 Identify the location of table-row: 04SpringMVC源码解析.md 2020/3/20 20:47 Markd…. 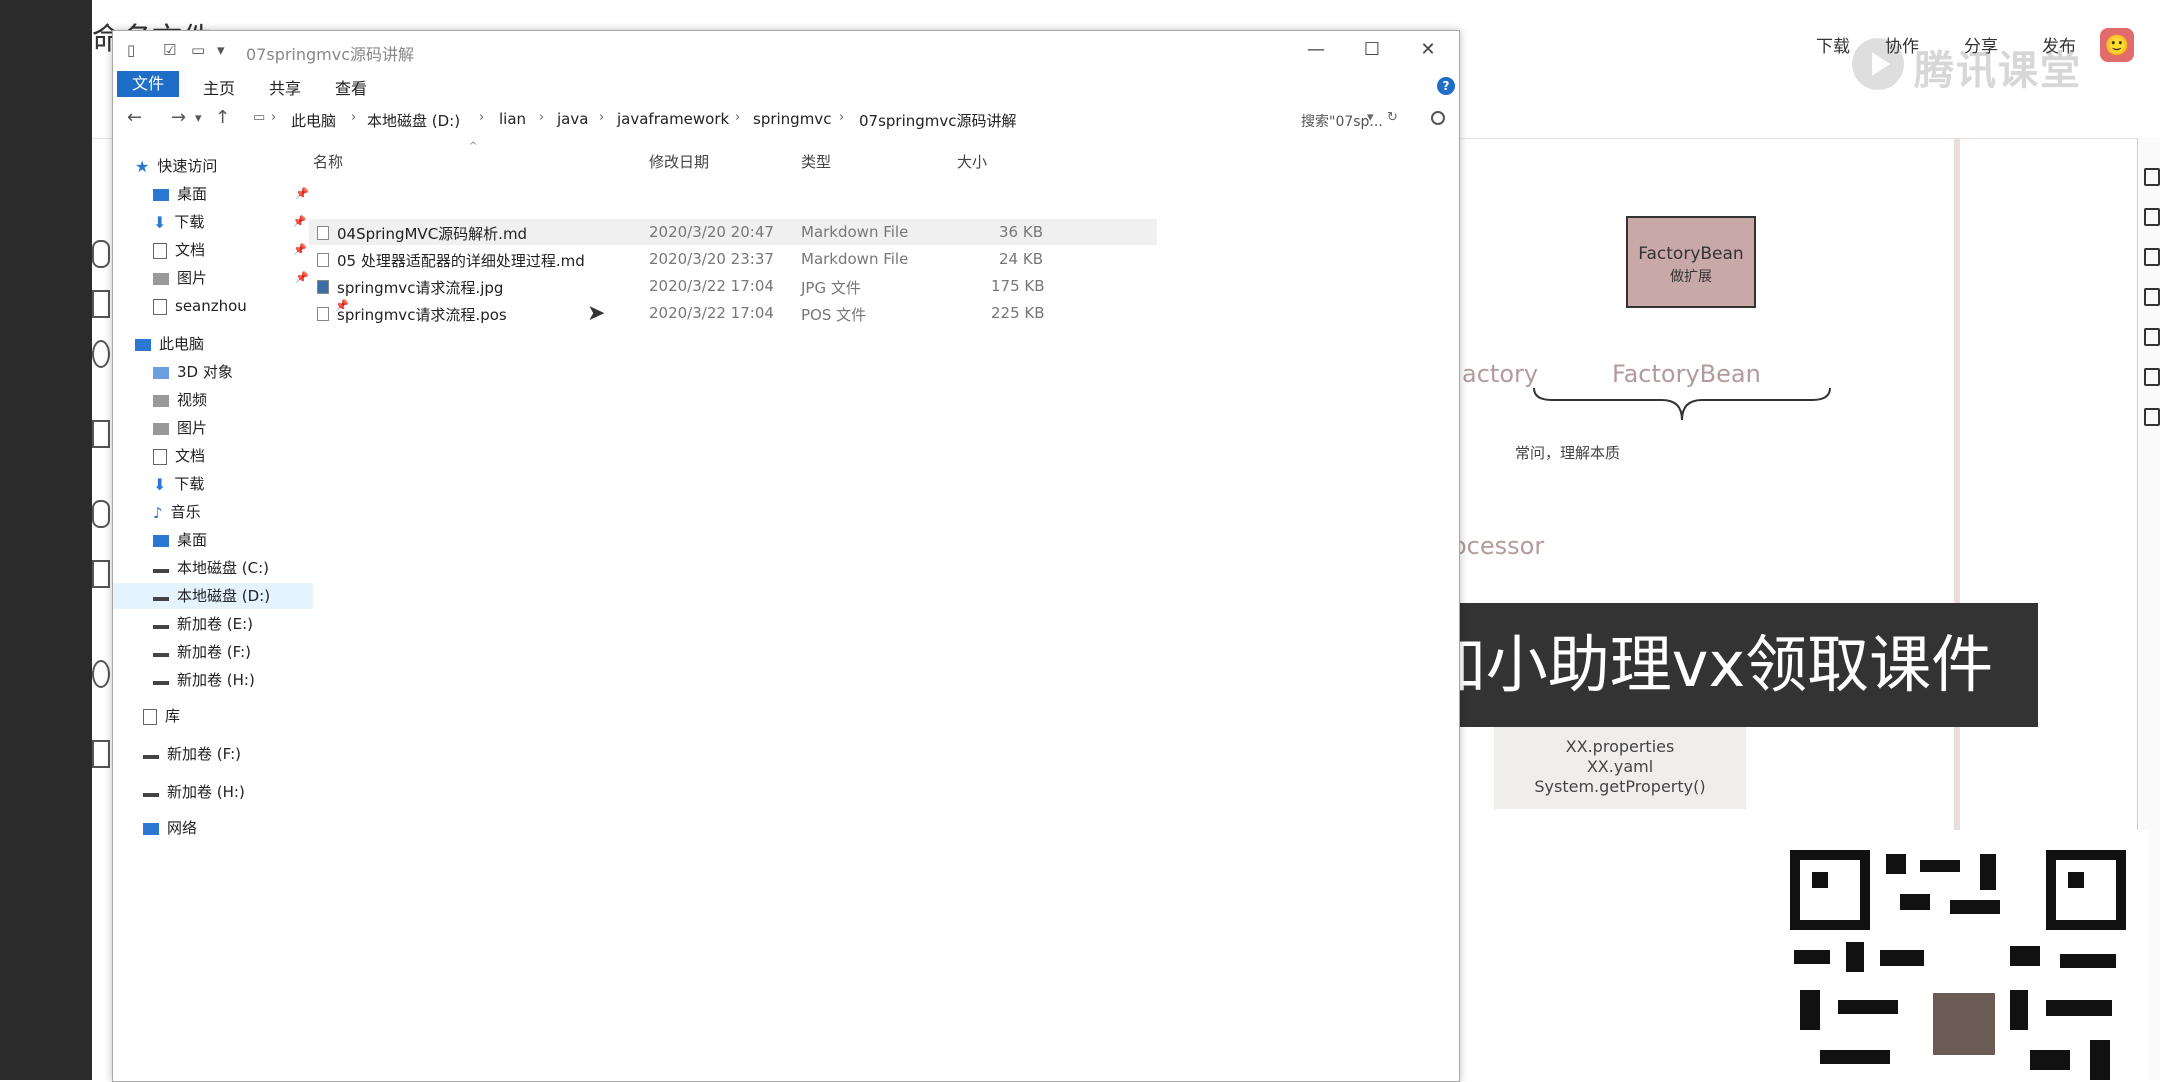
(733, 232).